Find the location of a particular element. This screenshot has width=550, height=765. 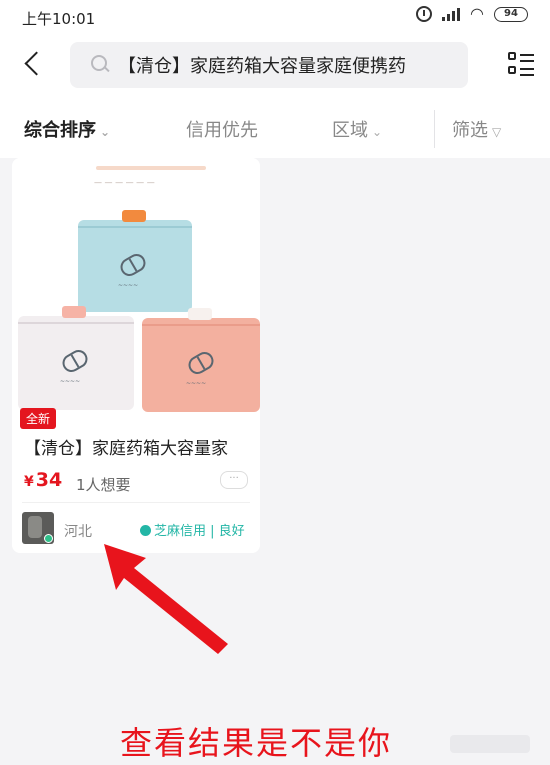

filter-sort: 综合排序 ⌄ is located at coordinates (67, 129).